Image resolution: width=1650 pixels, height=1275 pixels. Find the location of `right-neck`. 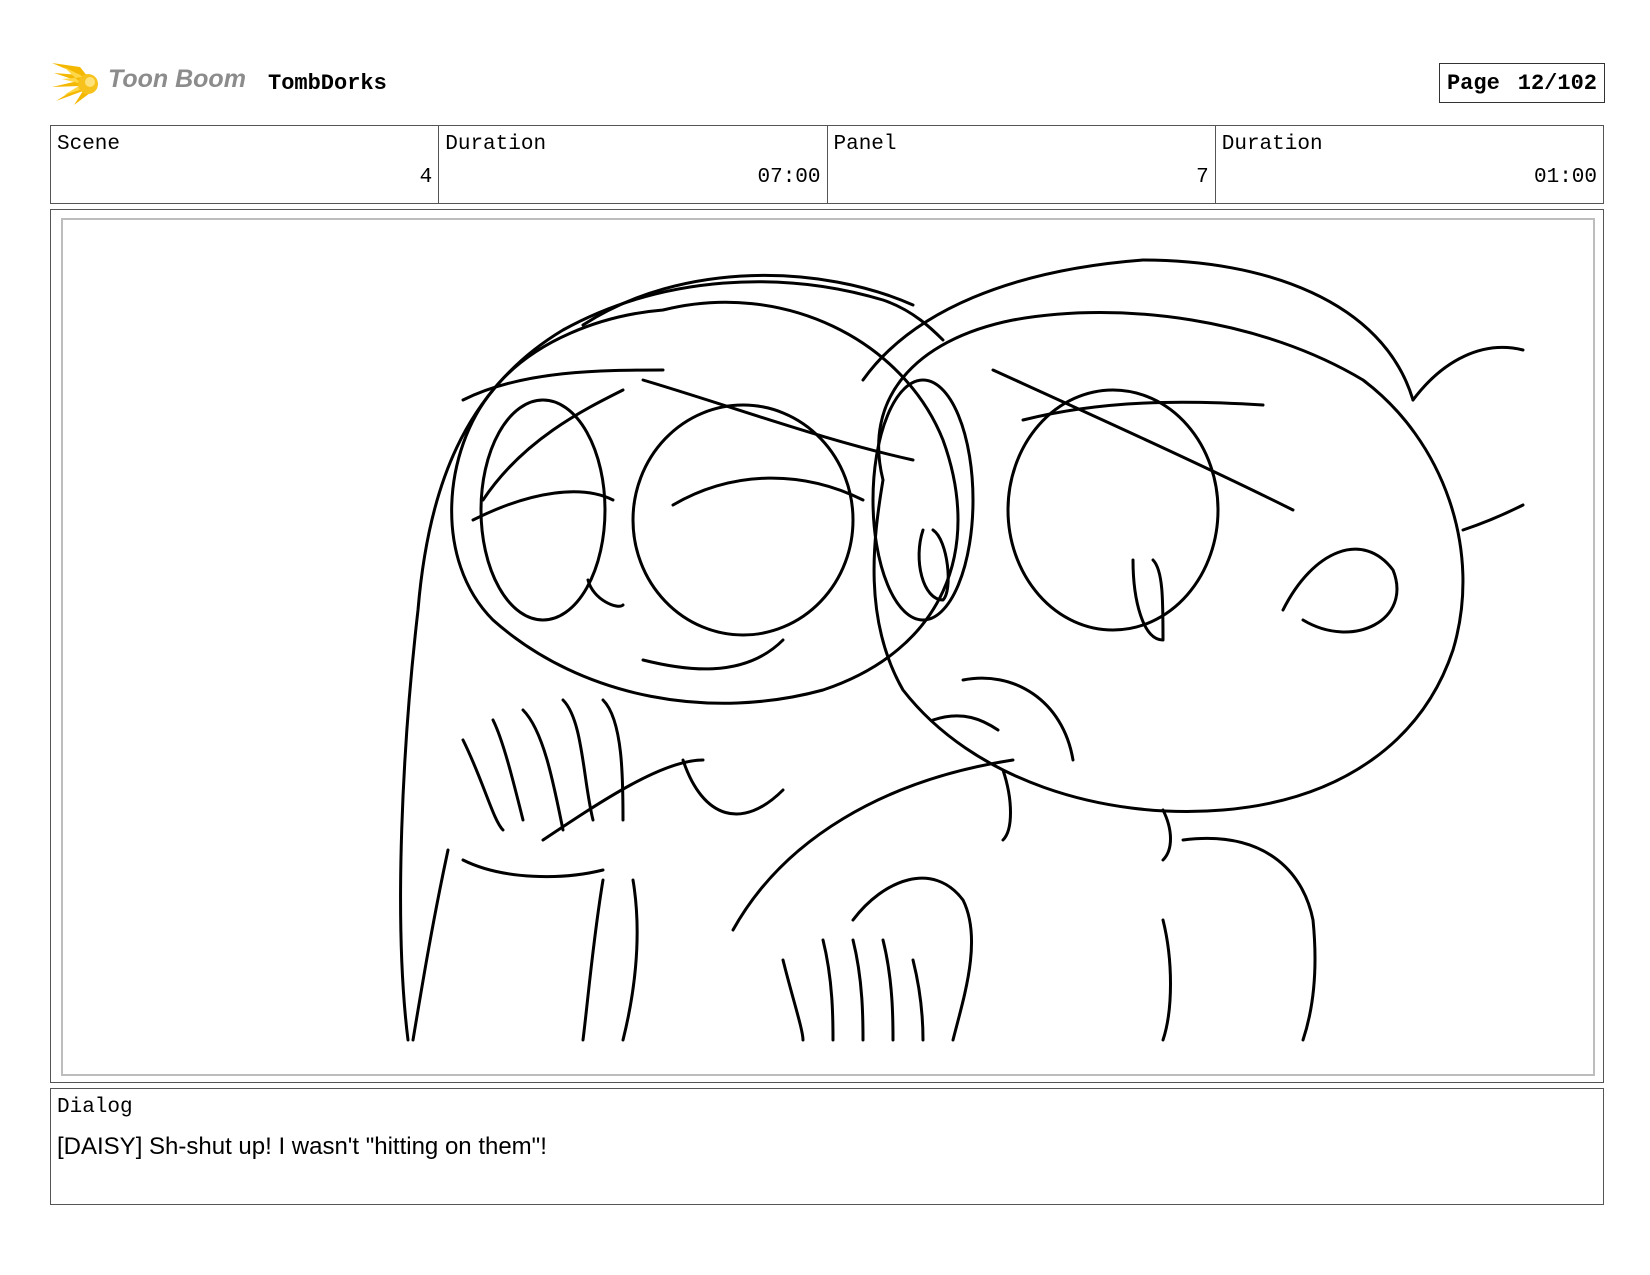

right-neck is located at coordinates (1166, 835).